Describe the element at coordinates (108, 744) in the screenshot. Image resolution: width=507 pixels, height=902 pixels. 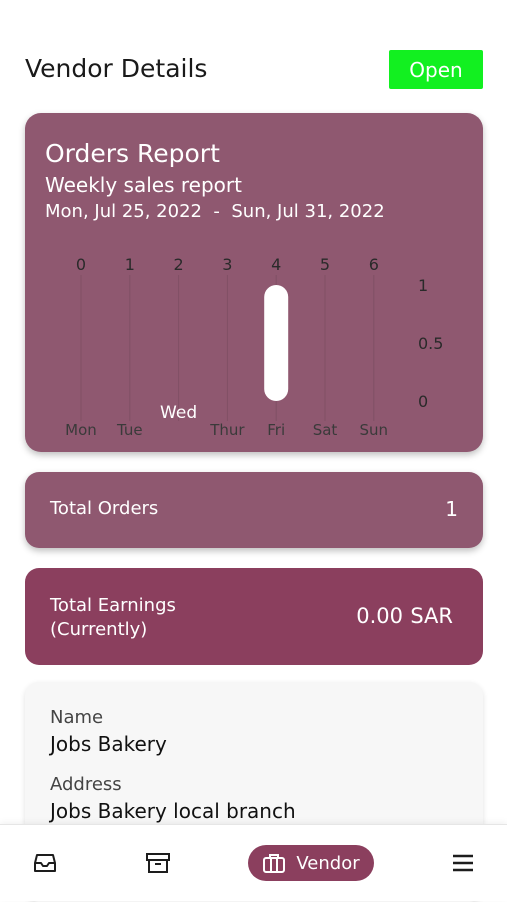
I see `name-value: Jobs Bakery` at that location.